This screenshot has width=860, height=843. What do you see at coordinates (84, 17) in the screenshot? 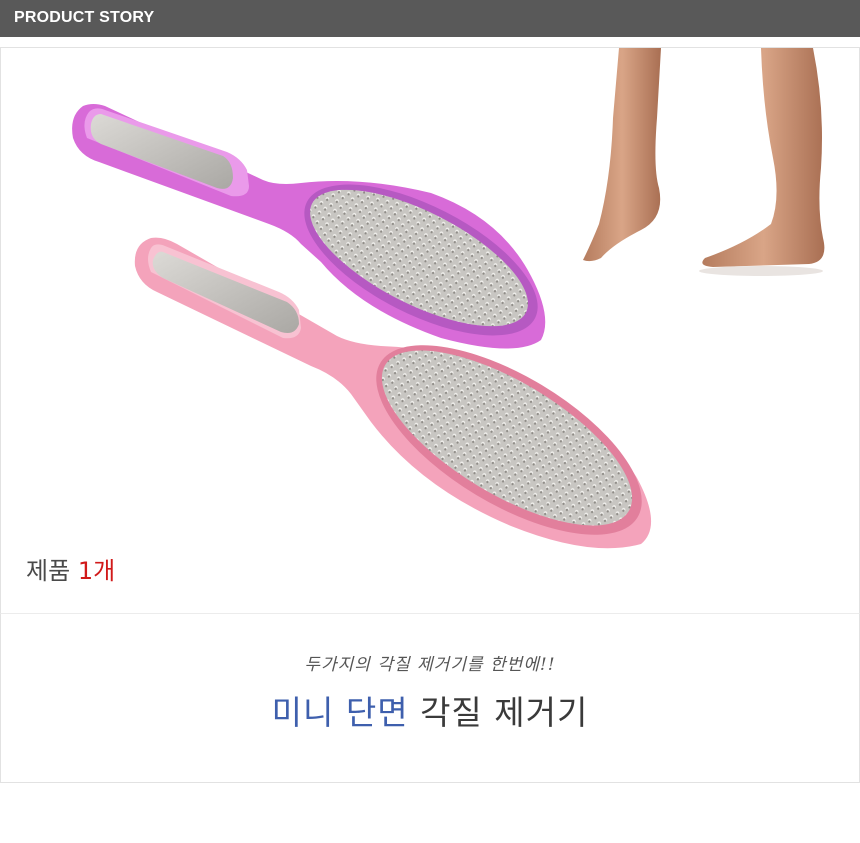
I see `header-title: PRODUCT STORY` at bounding box center [84, 17].